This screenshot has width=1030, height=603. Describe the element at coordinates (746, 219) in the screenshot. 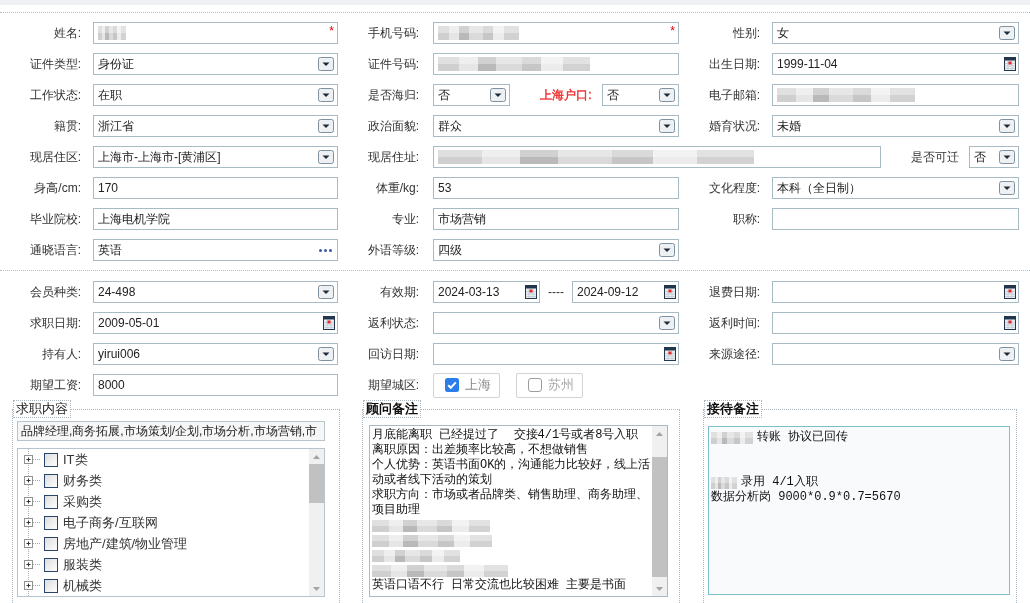

I see `field-label: 职称:` at that location.